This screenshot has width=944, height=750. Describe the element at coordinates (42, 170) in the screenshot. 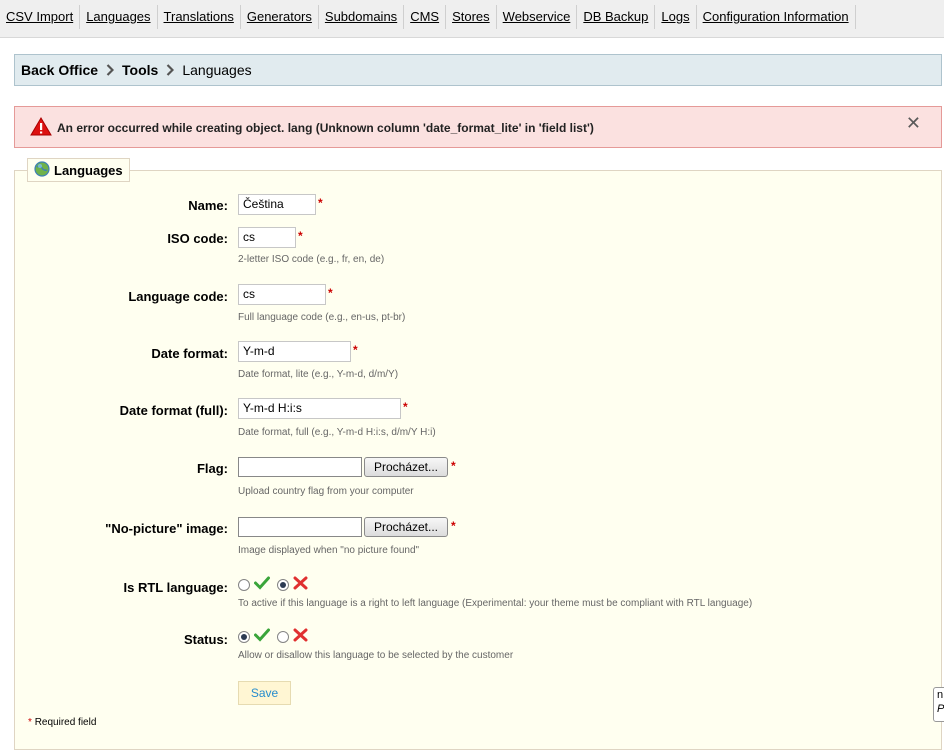

I see `globe-icon` at that location.